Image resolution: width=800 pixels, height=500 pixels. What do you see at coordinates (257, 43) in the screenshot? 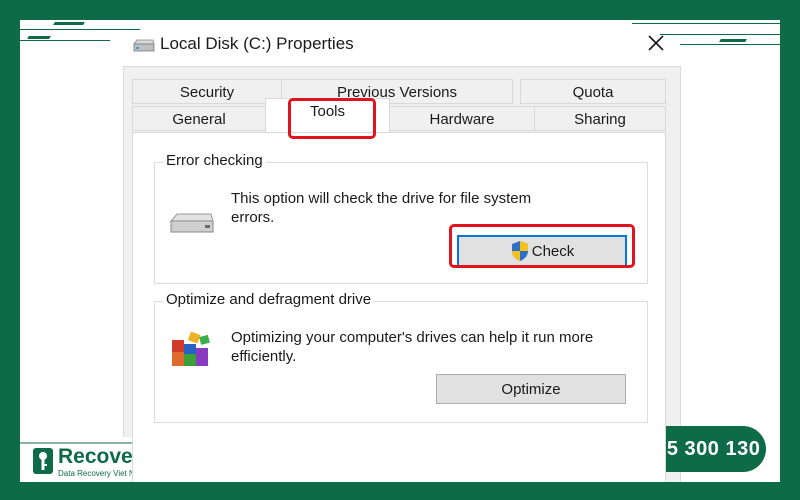
I see `window-title: Local Disk (C:) Properties` at bounding box center [257, 43].